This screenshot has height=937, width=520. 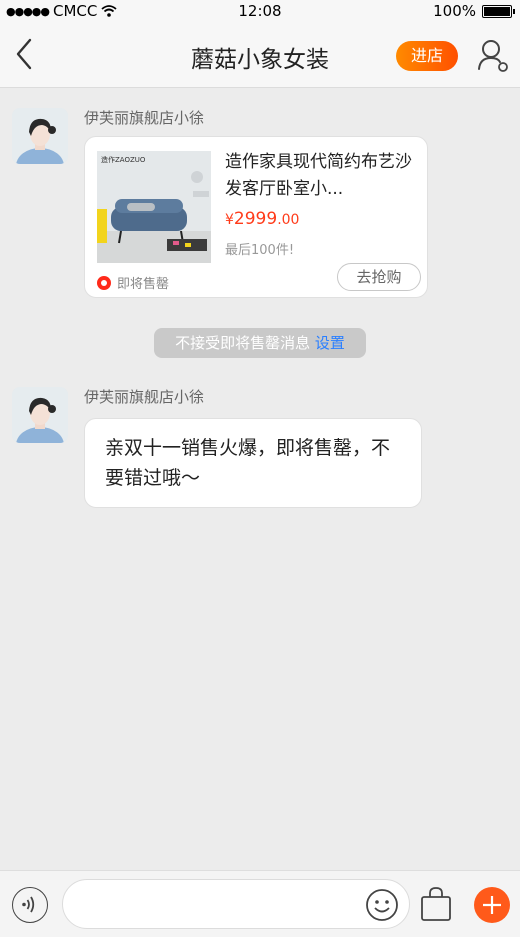 What do you see at coordinates (143, 284) in the screenshot?
I see `soldout-label: 即将售罄` at bounding box center [143, 284].